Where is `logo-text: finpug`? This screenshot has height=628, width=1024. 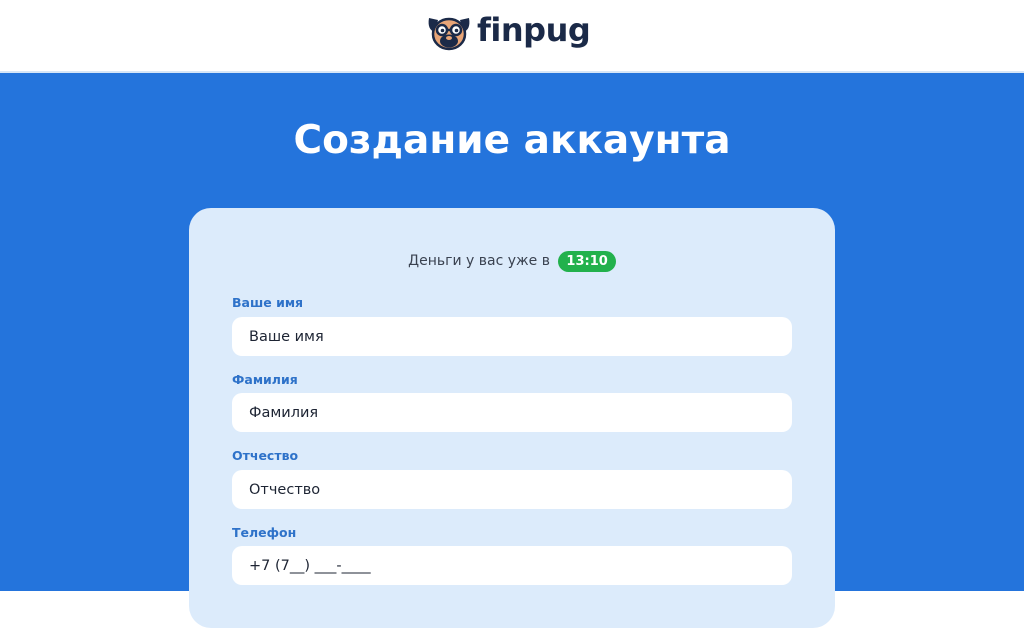 logo-text: finpug is located at coordinates (534, 30).